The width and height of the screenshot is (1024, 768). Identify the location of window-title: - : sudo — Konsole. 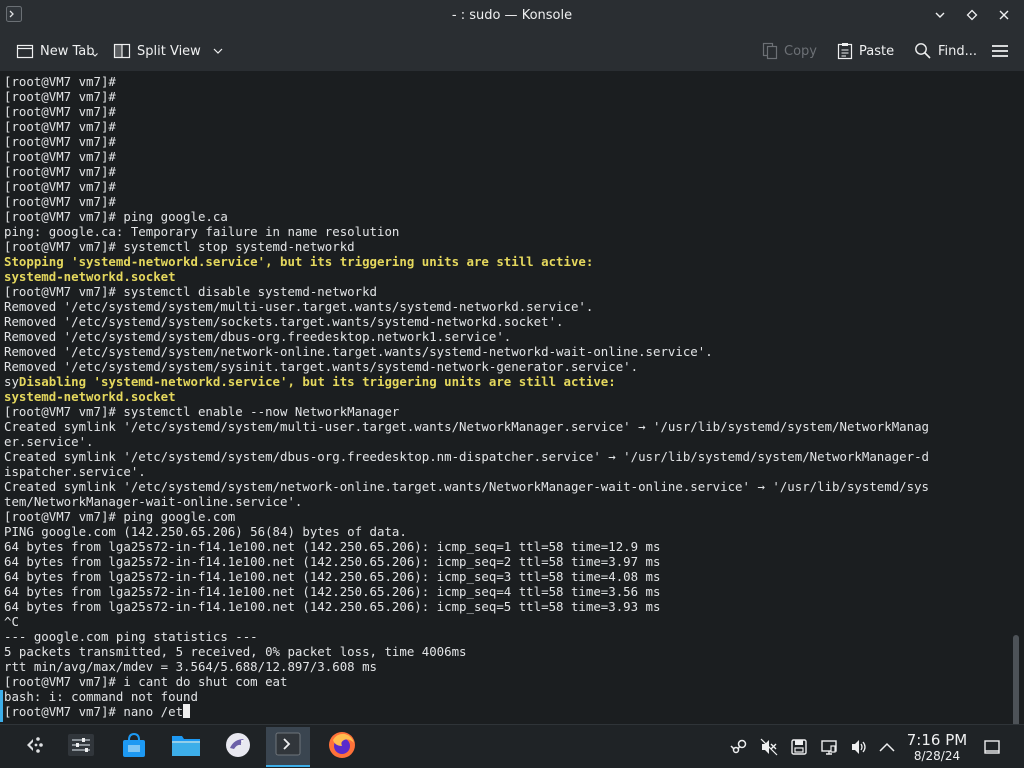
(512, 15).